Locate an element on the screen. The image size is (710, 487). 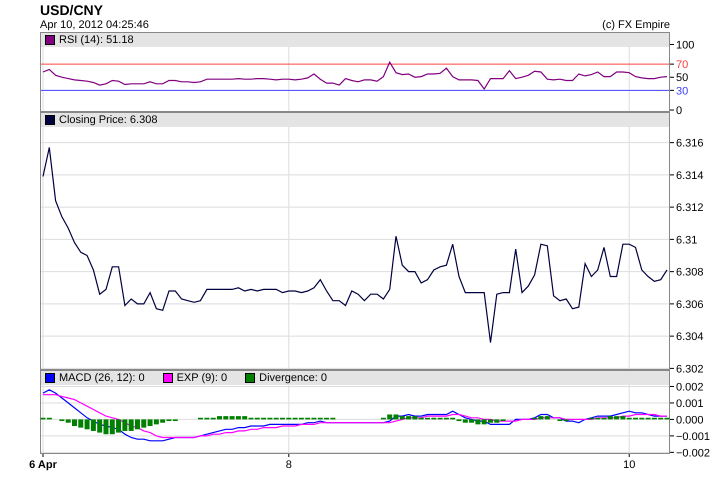
legend-label: Closing Price: 6.308 is located at coordinates (108, 120).